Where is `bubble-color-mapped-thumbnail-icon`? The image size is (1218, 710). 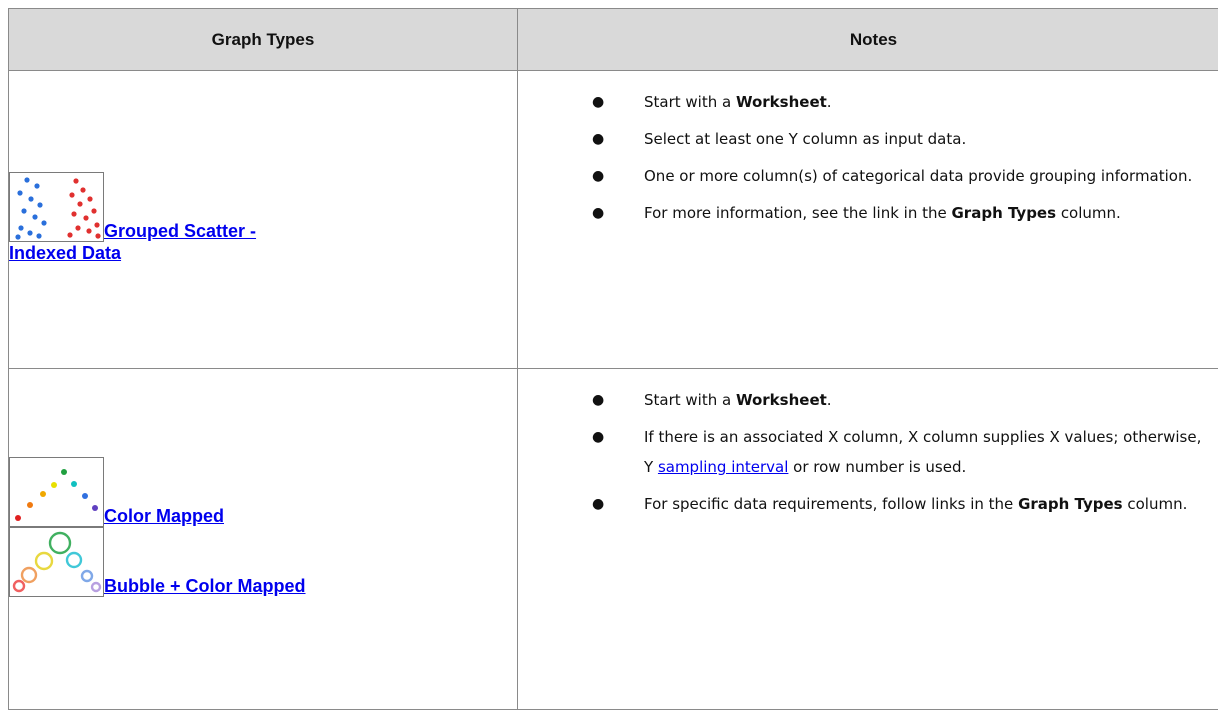 bubble-color-mapped-thumbnail-icon is located at coordinates (56, 561).